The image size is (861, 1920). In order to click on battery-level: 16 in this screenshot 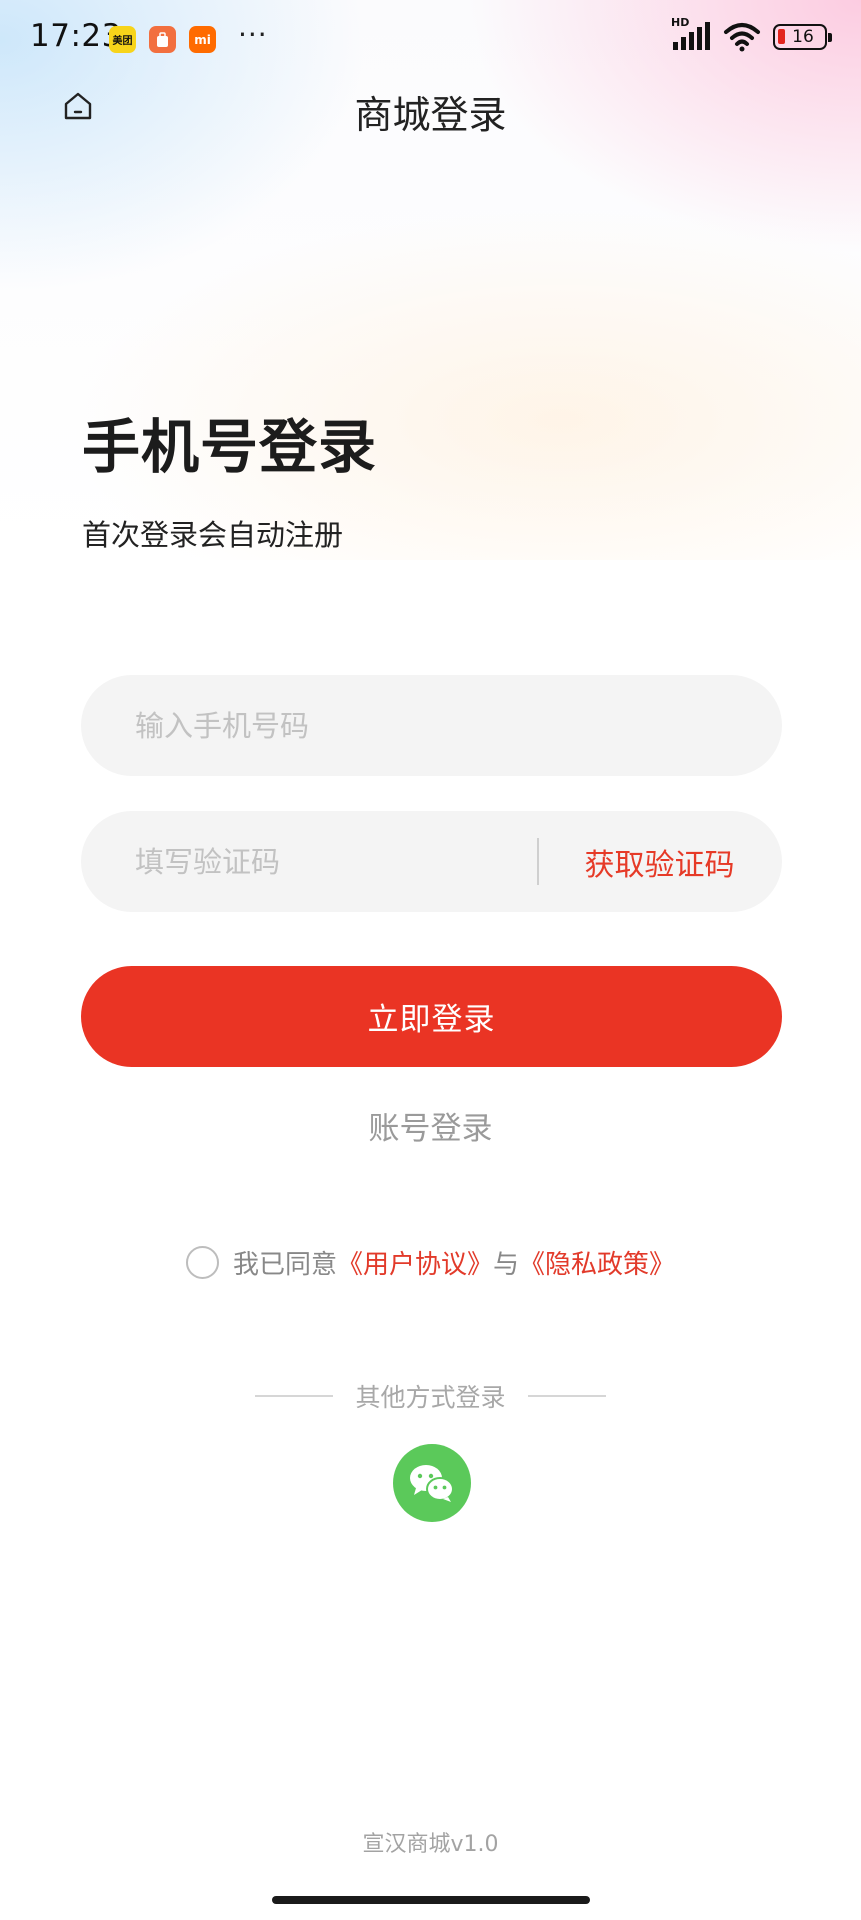, I will do `click(803, 37)`.